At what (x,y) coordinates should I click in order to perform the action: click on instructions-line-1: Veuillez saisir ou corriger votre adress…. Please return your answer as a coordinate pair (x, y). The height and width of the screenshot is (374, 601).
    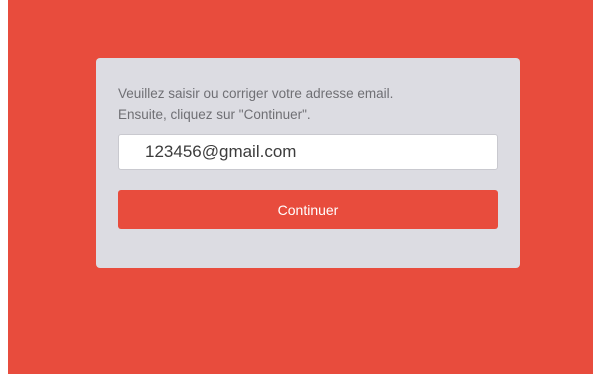
    Looking at the image, I should click on (256, 93).